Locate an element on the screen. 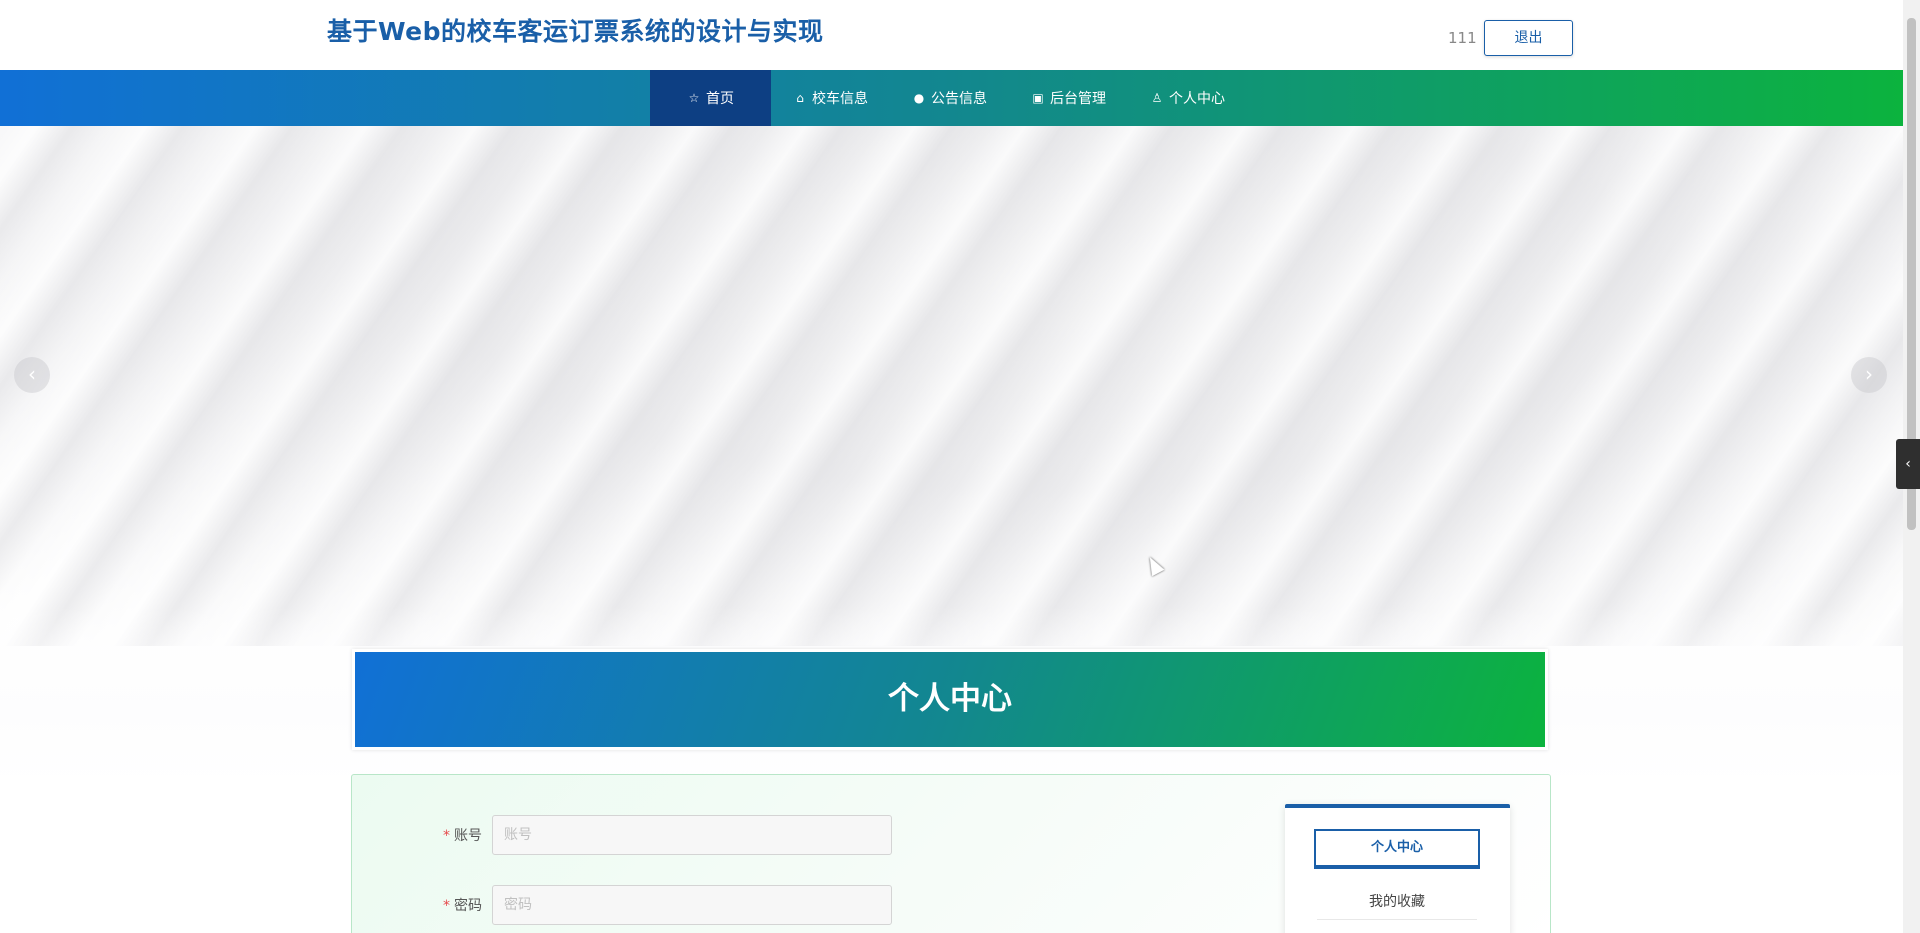 This screenshot has height=933, width=1920. nav-item-admin: ▣ 后台管理 is located at coordinates (1068, 98).